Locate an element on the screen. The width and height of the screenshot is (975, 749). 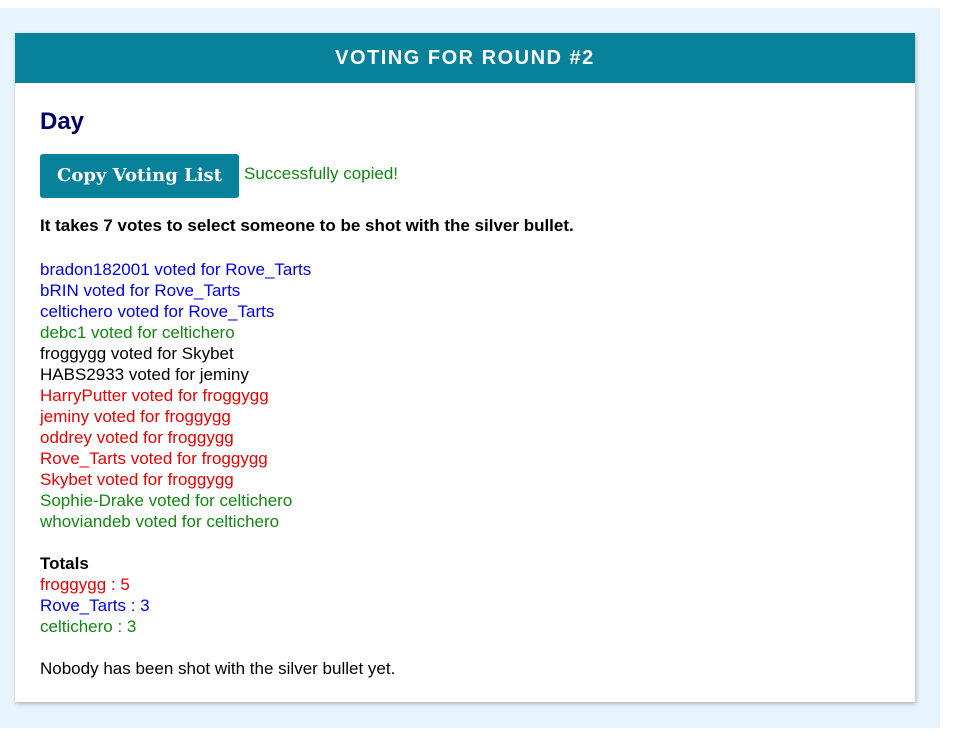
copy-status-message: Successfully copied! is located at coordinates (321, 173).